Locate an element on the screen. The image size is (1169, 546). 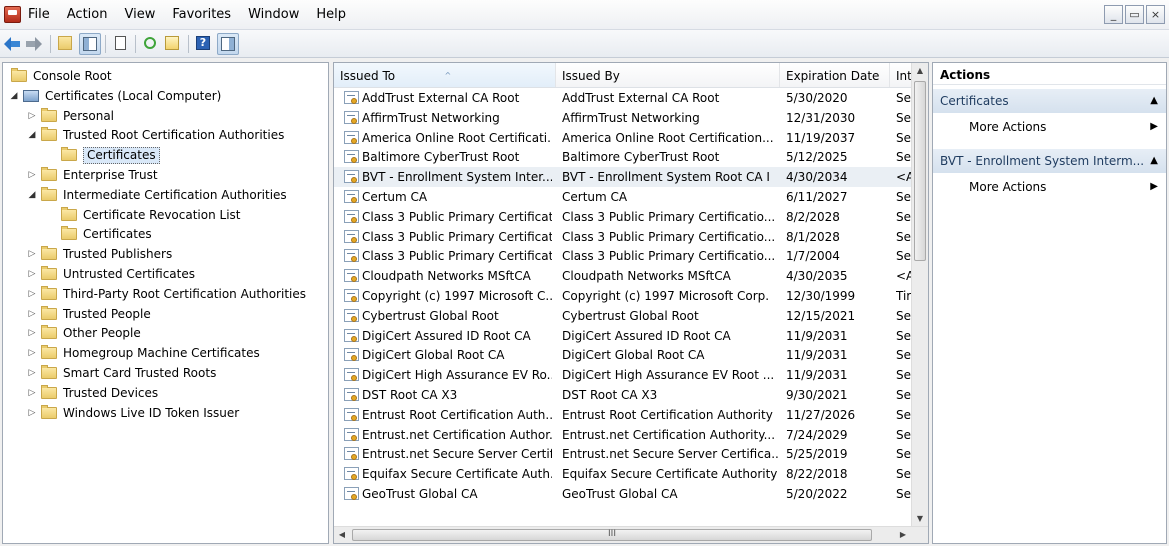
vertical-scroll-thumb is located at coordinates (920, 171).